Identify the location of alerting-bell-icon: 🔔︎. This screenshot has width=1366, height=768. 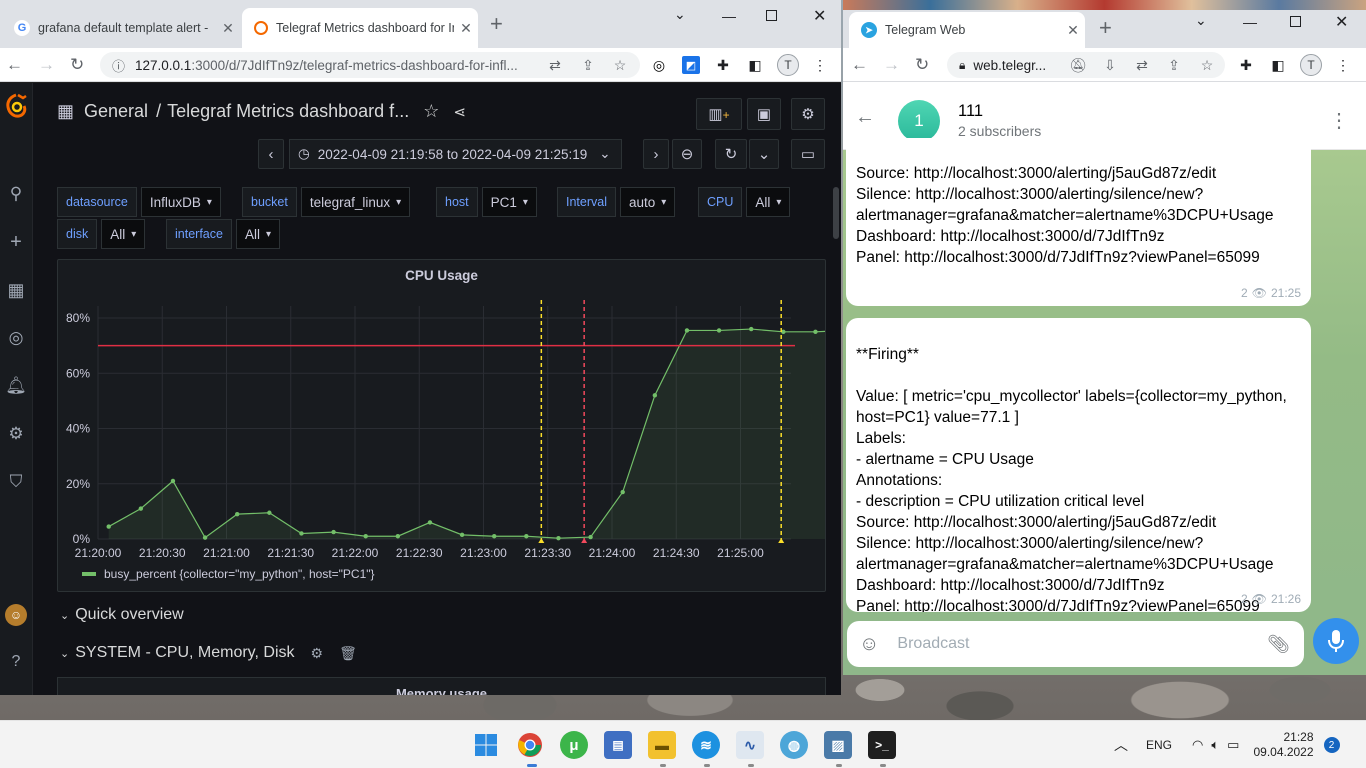
(16, 386).